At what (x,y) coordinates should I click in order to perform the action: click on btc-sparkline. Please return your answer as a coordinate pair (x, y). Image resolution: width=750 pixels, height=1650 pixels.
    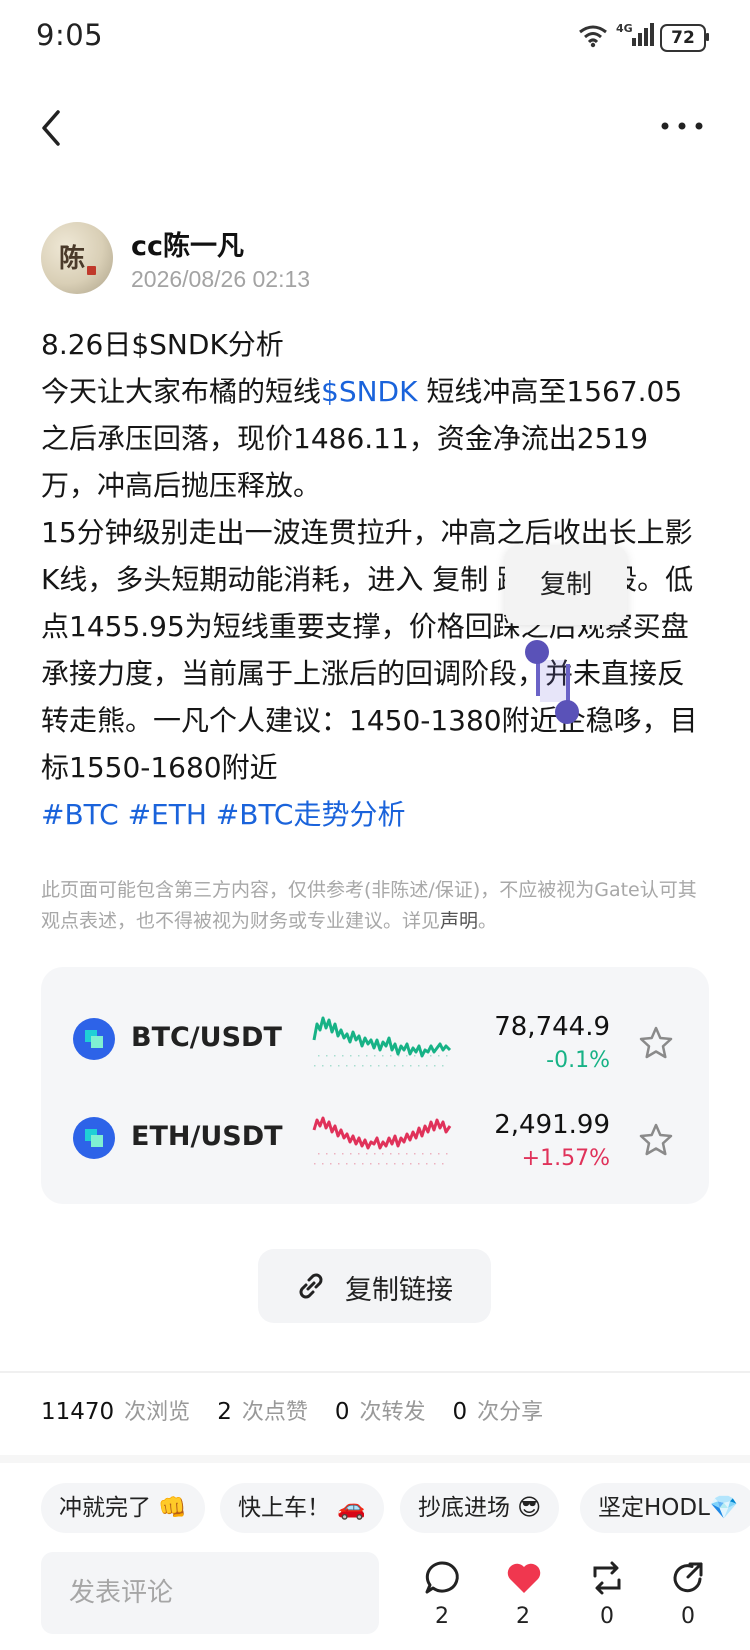
    Looking at the image, I should click on (382, 1041).